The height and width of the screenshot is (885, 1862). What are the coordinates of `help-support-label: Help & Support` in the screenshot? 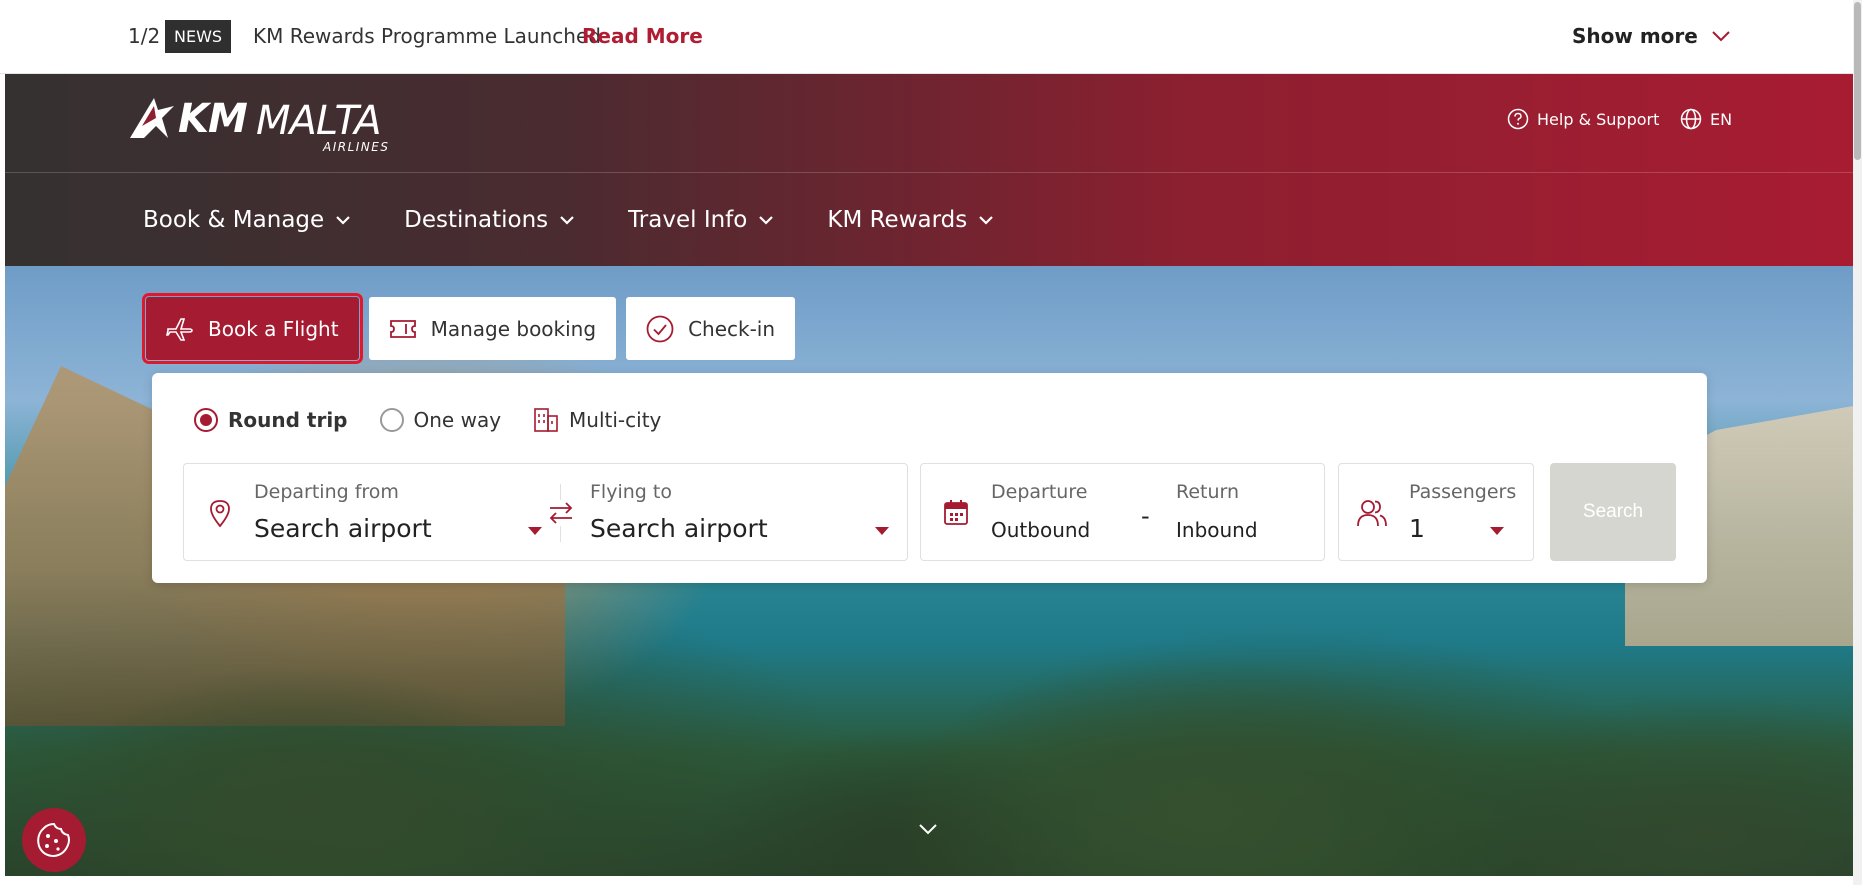 It's located at (1598, 119).